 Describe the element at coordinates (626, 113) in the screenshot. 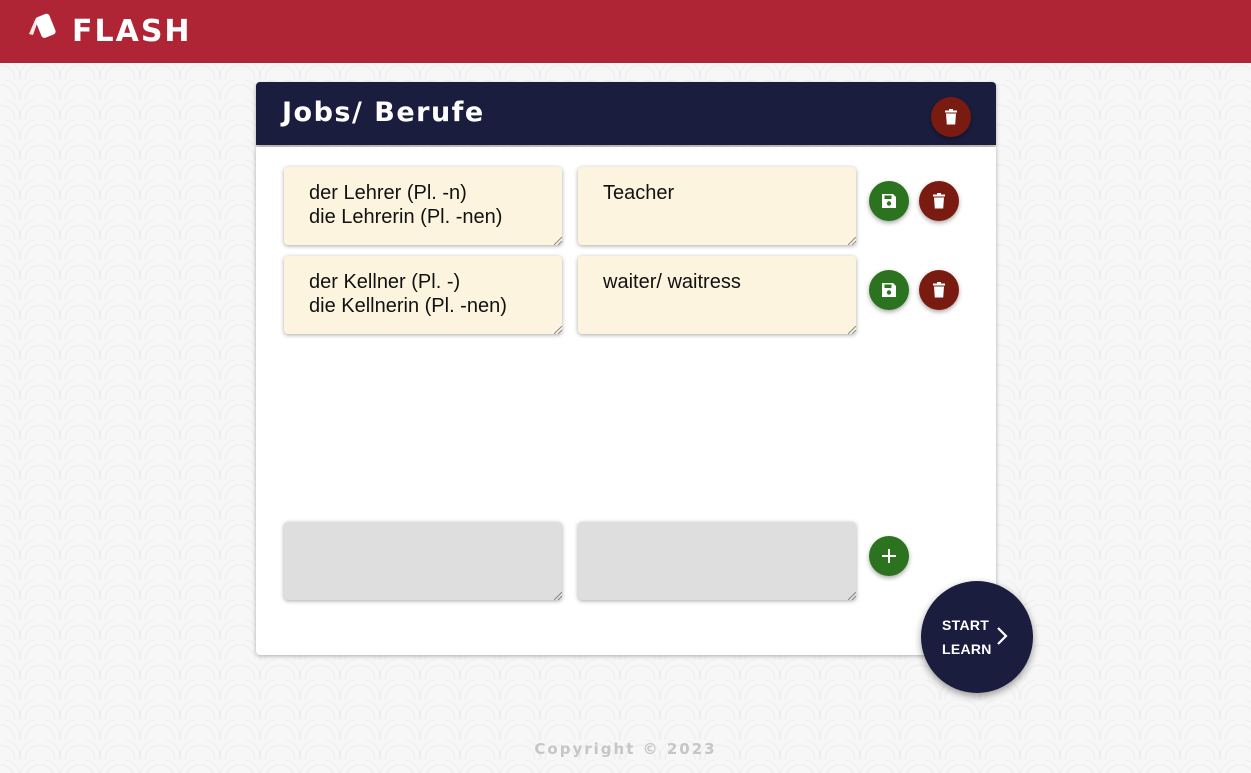

I see `deck-header: Jobs/ Berufe` at that location.